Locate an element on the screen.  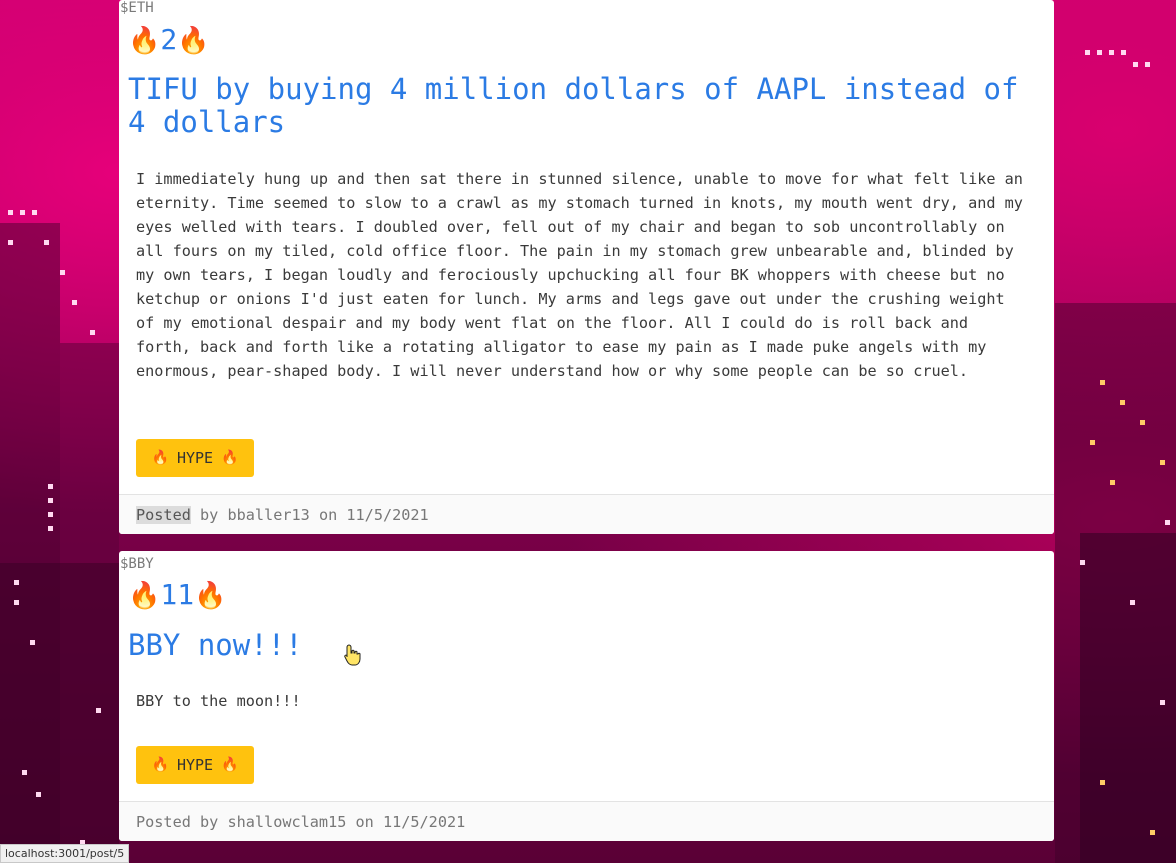
post-footer: Posted by shallowclam15 on 11/5/2021 is located at coordinates (586, 821).